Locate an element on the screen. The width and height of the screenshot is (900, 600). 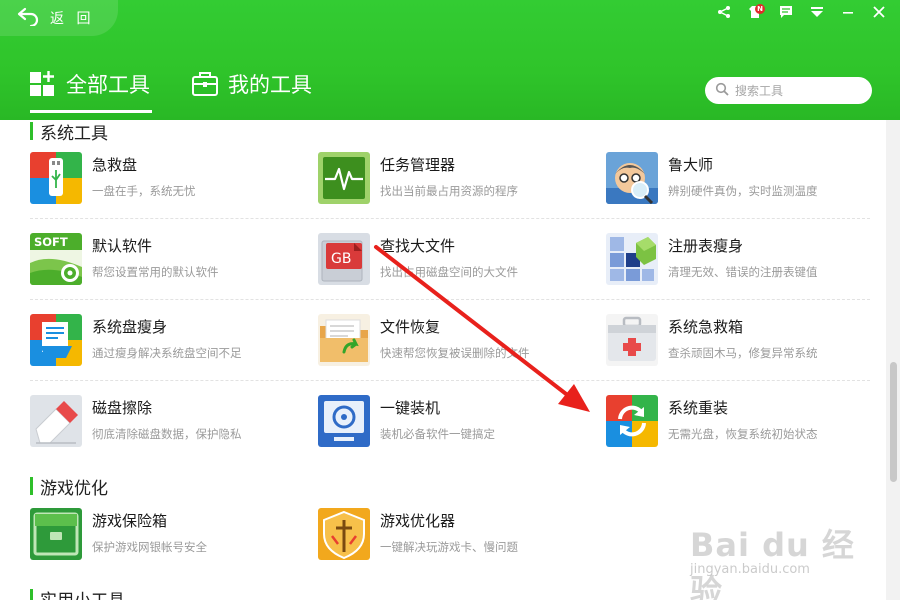
disk-slim-icon is located at coordinates (56, 340).